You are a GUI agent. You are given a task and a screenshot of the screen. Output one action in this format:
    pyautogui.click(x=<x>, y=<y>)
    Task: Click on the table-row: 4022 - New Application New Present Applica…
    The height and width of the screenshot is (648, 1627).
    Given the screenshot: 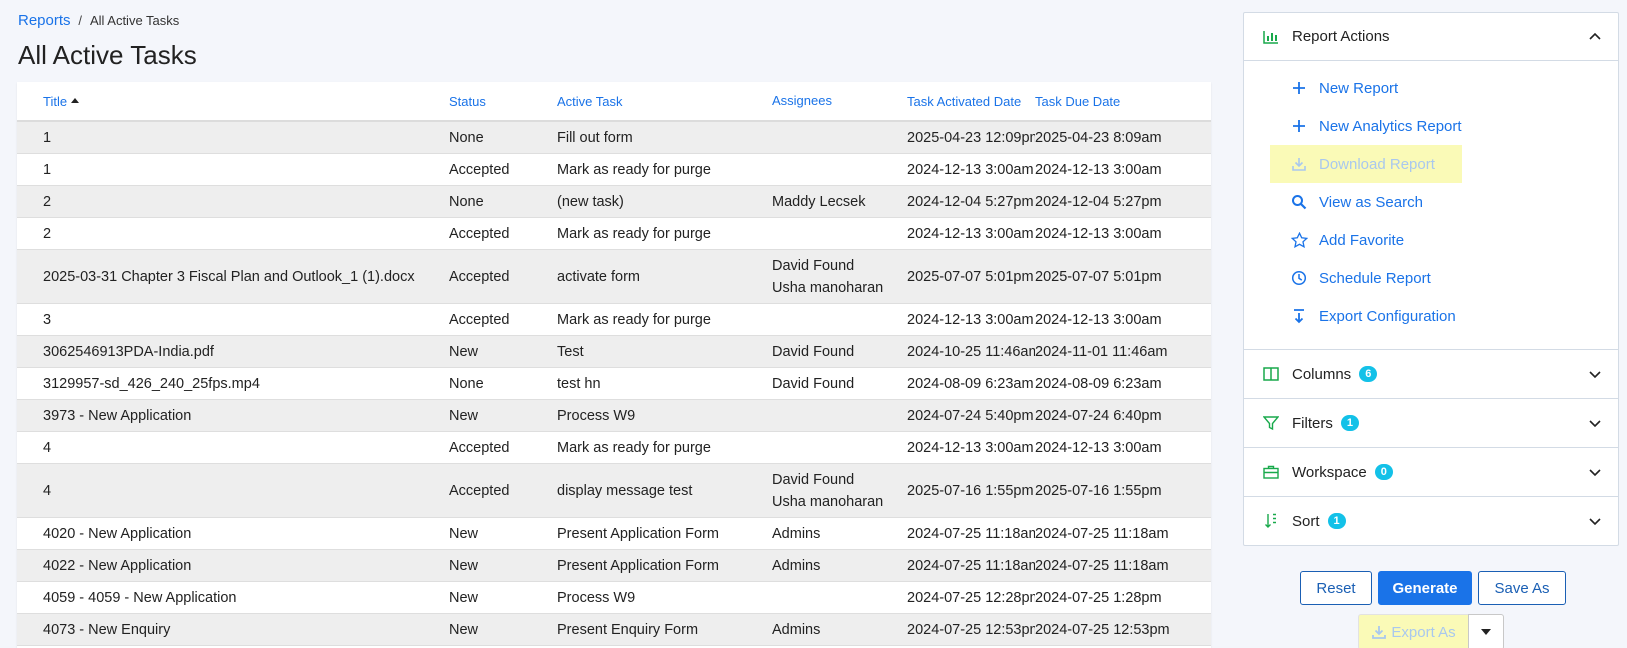 What is the action you would take?
    pyautogui.click(x=614, y=566)
    